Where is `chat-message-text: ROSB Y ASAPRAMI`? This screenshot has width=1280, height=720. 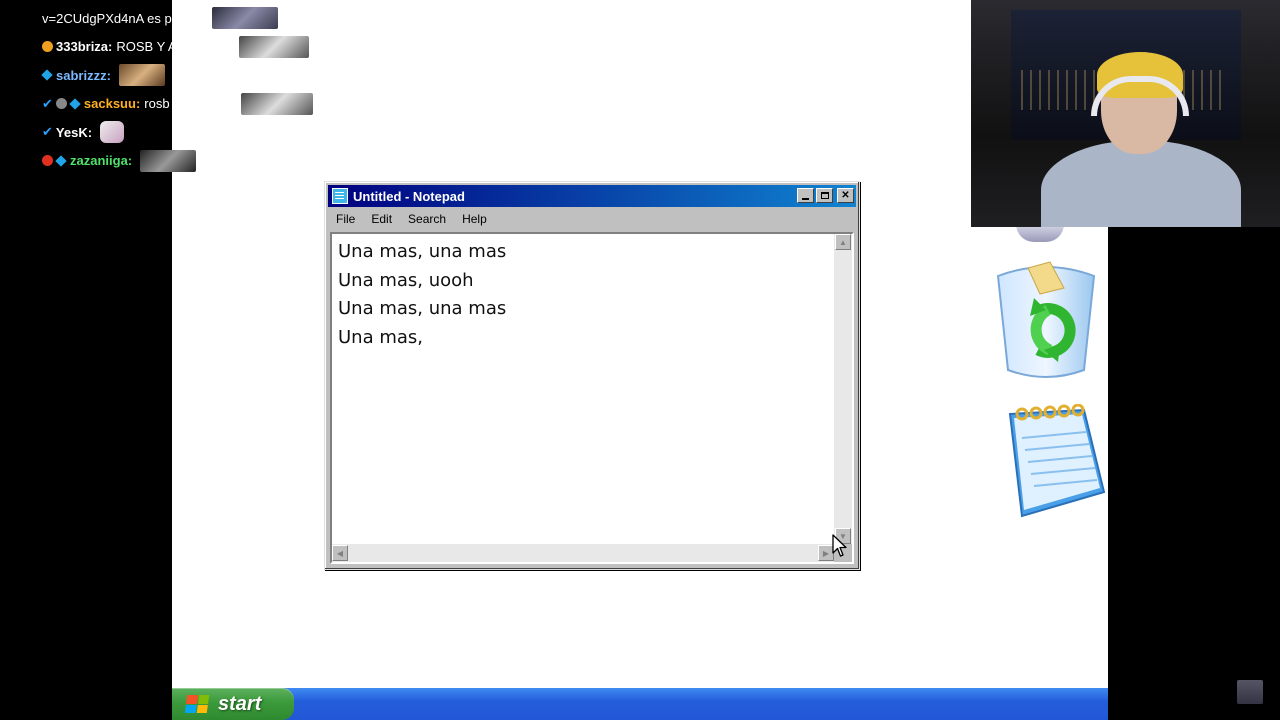 chat-message-text: ROSB Y ASAPRAMI is located at coordinates (176, 47).